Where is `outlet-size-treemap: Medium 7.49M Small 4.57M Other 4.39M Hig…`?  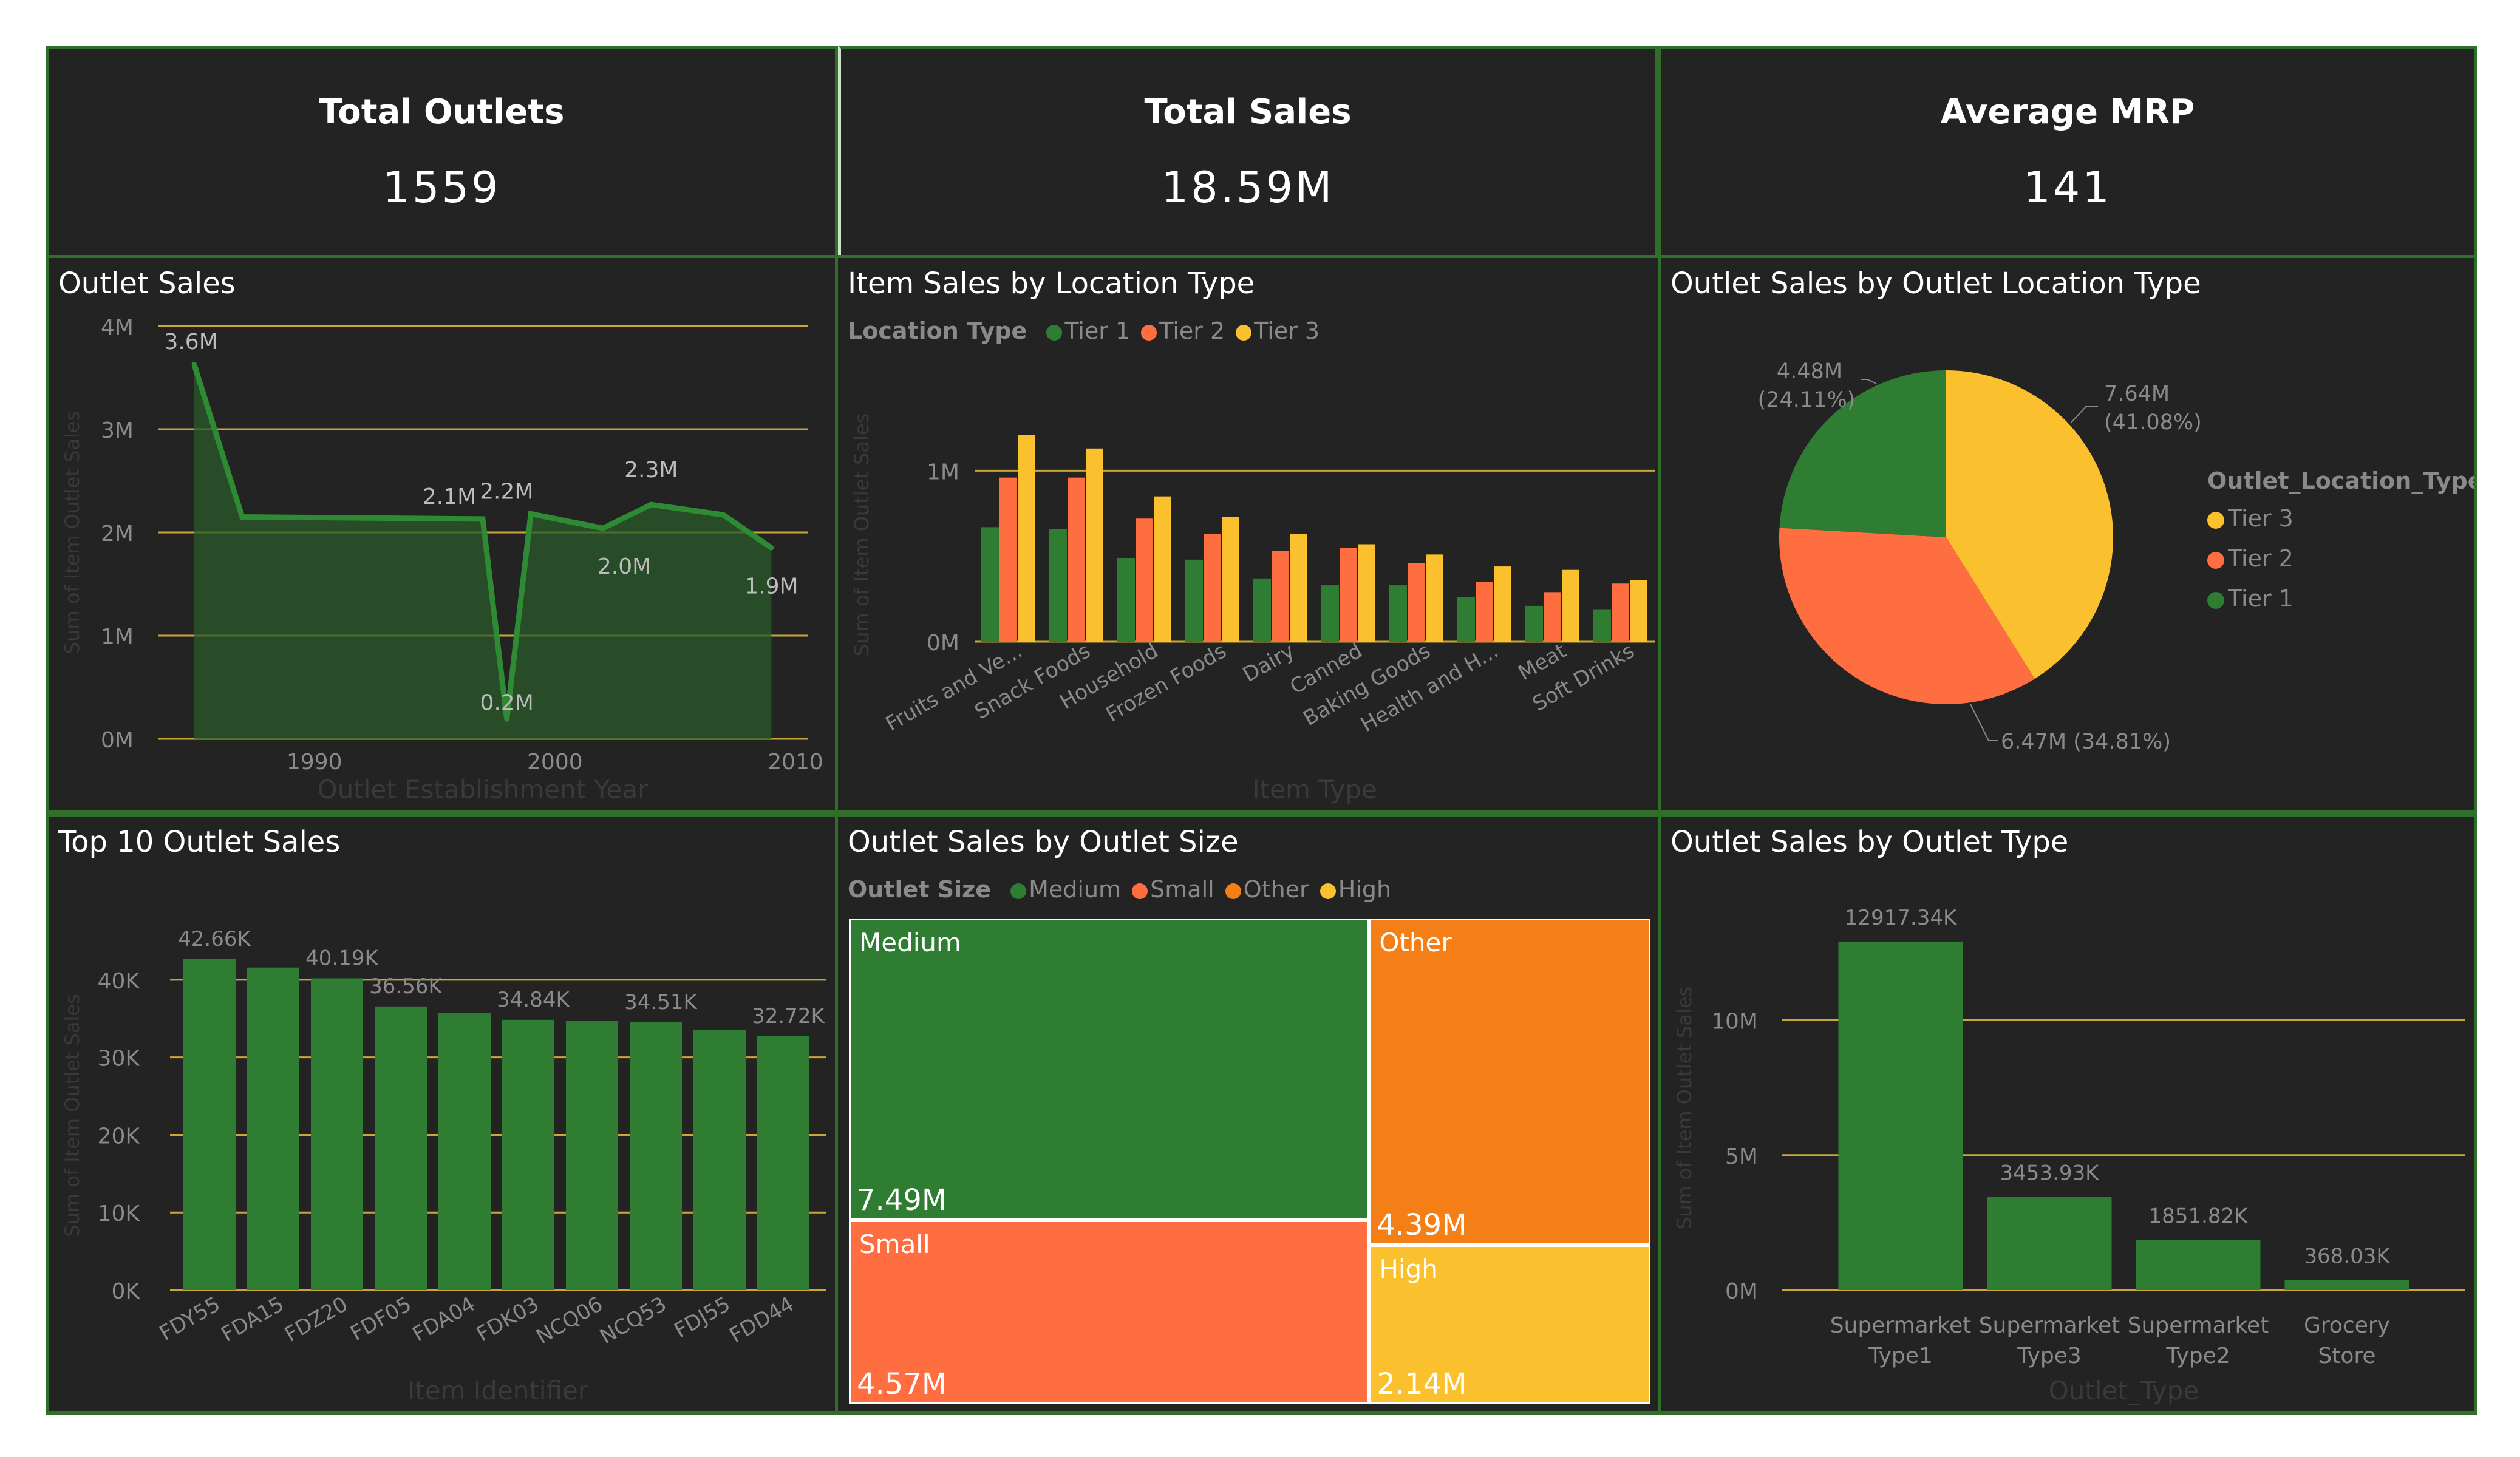
outlet-size-treemap: Medium 7.49M Small 4.57M Other 4.39M Hig… is located at coordinates (1249, 1161).